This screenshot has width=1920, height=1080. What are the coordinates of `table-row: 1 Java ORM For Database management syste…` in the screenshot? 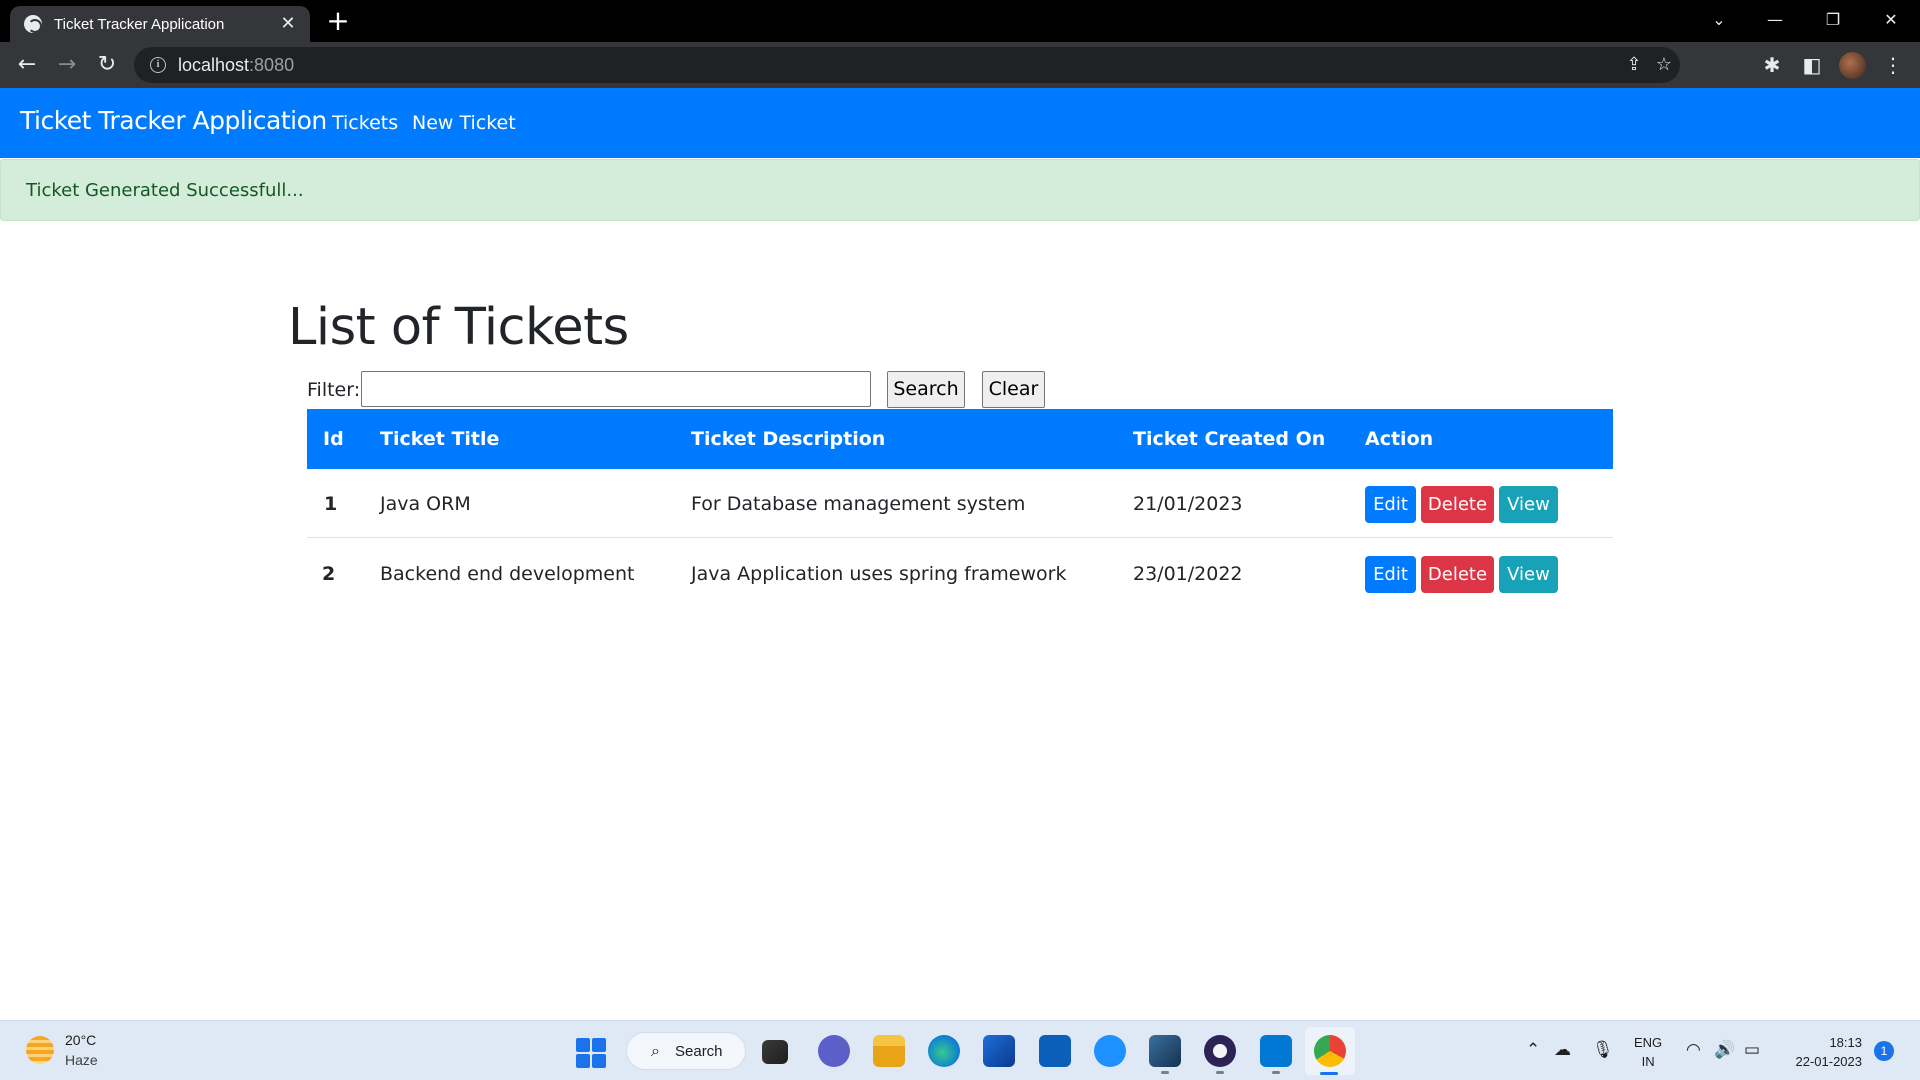 It's located at (960, 503).